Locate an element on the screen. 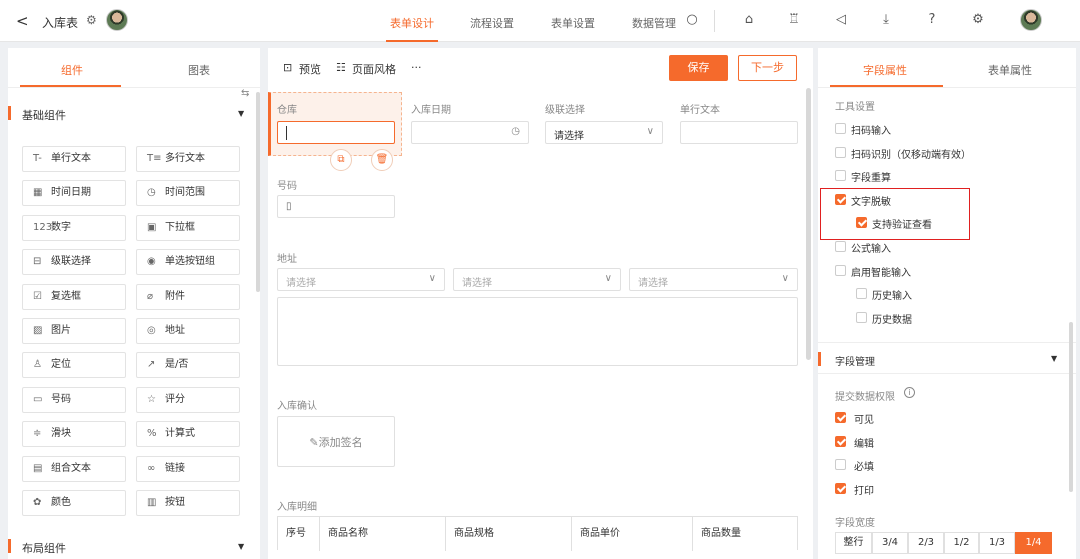  component-item: ♙ 定位 is located at coordinates (74, 365).